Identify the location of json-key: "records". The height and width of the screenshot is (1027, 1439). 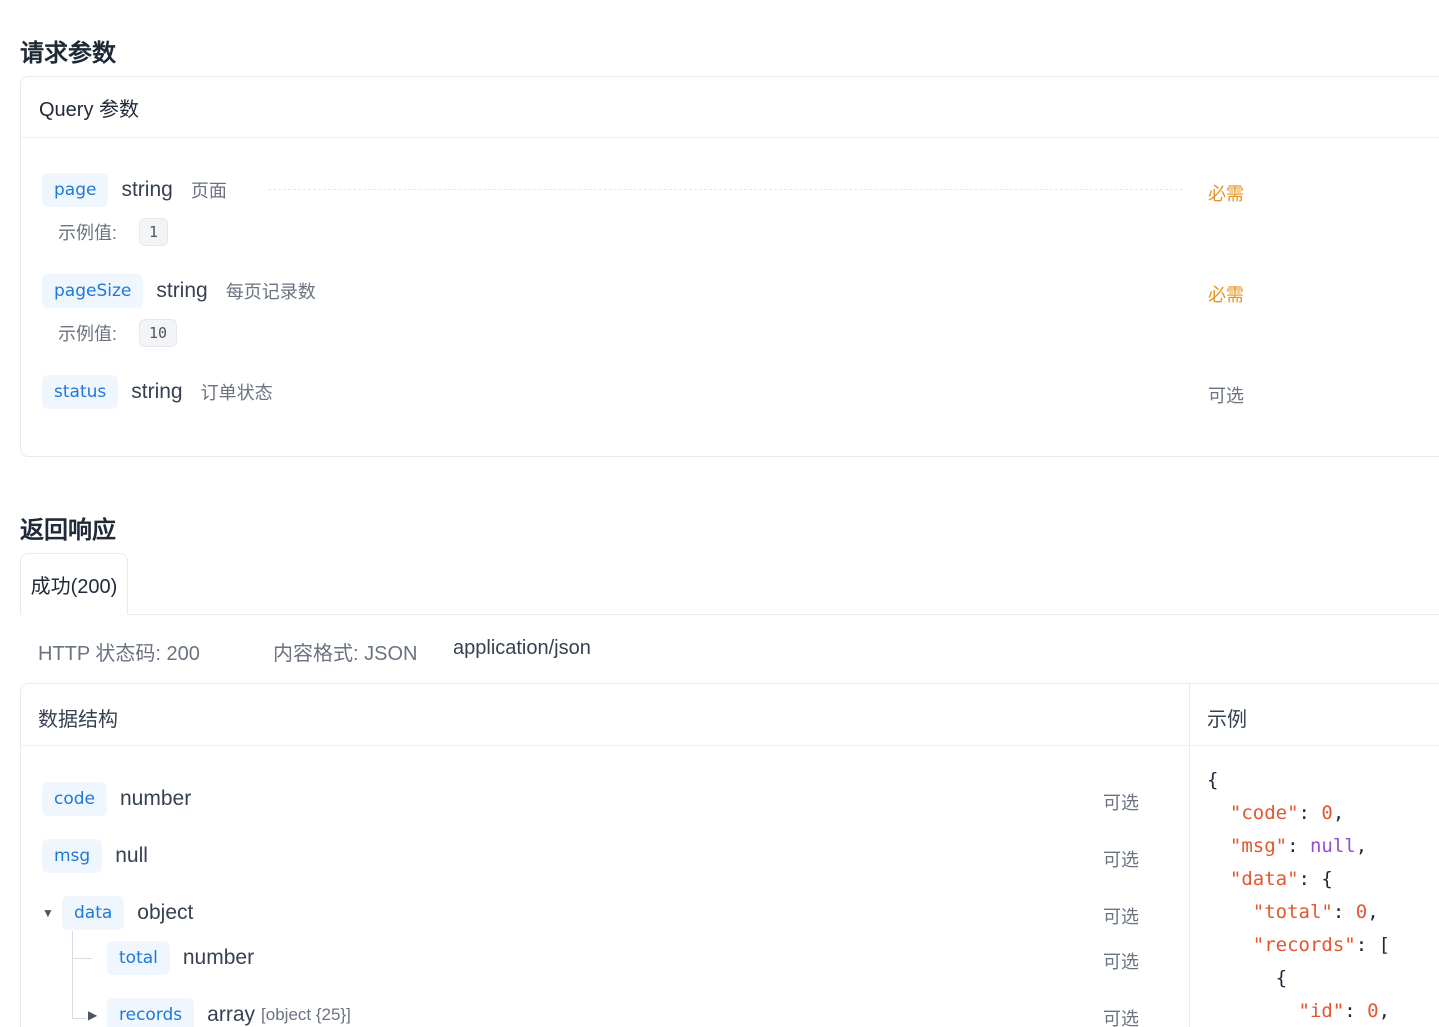
(1304, 945).